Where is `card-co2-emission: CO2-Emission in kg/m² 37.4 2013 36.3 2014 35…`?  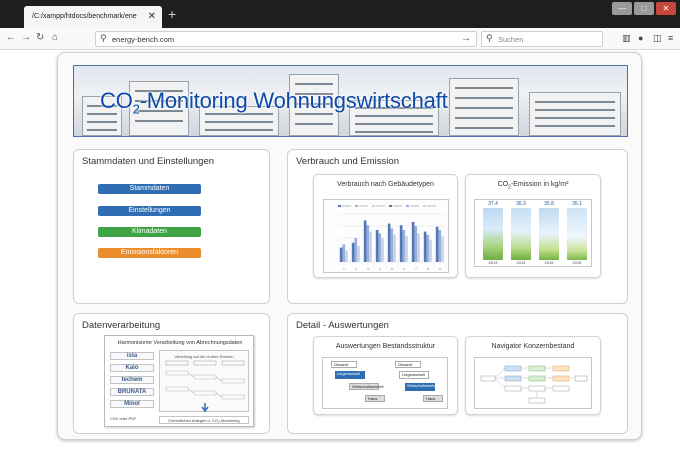 card-co2-emission: CO2-Emission in kg/m² 37.4 2013 36.3 2014 35… is located at coordinates (533, 226).